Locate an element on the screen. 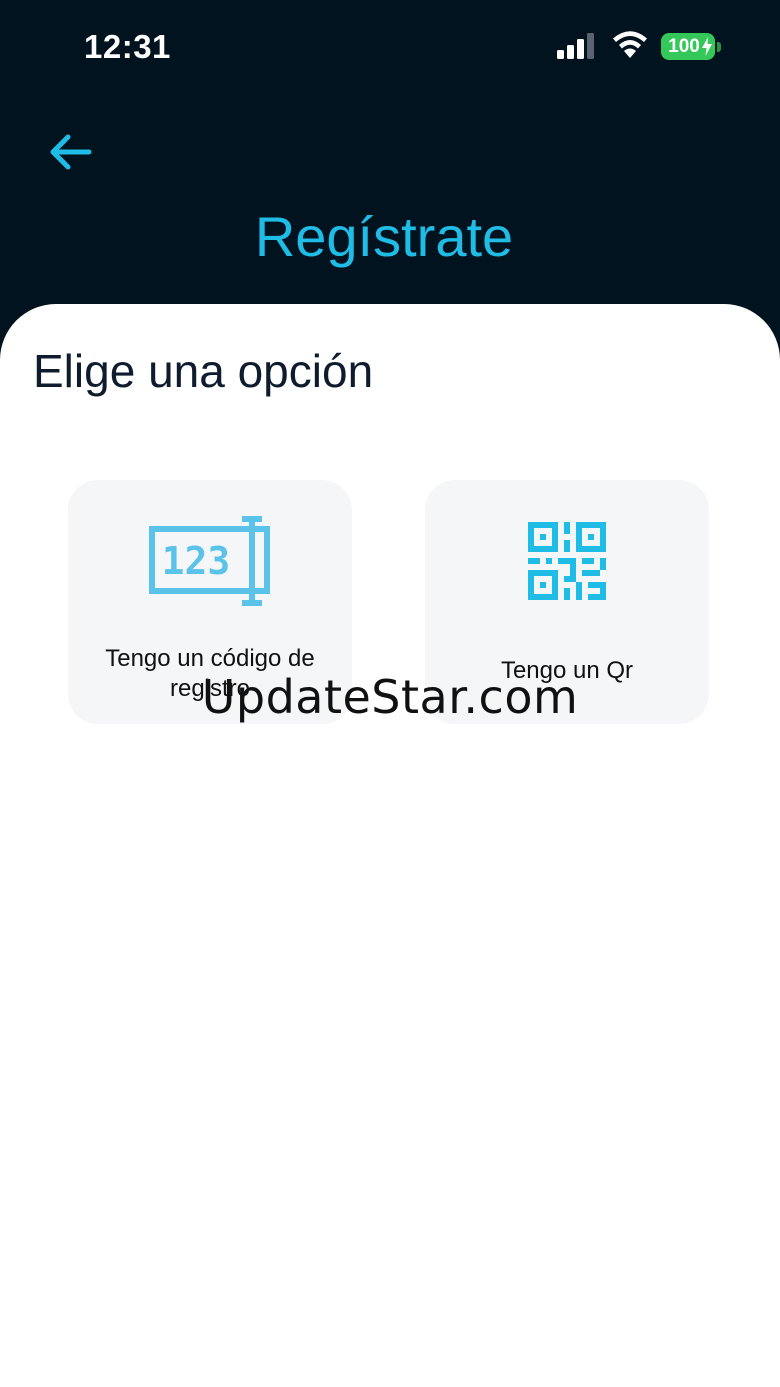  status-time: 12:31 is located at coordinates (127, 46).